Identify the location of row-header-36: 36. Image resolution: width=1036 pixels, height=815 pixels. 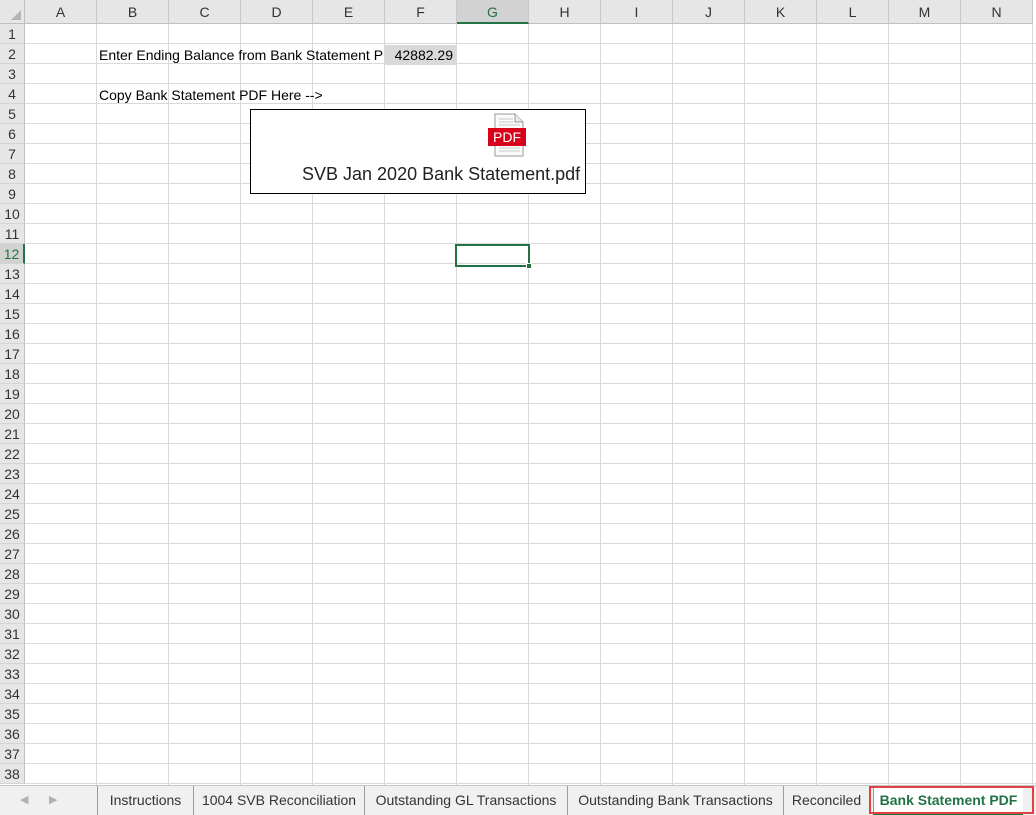
(12, 734).